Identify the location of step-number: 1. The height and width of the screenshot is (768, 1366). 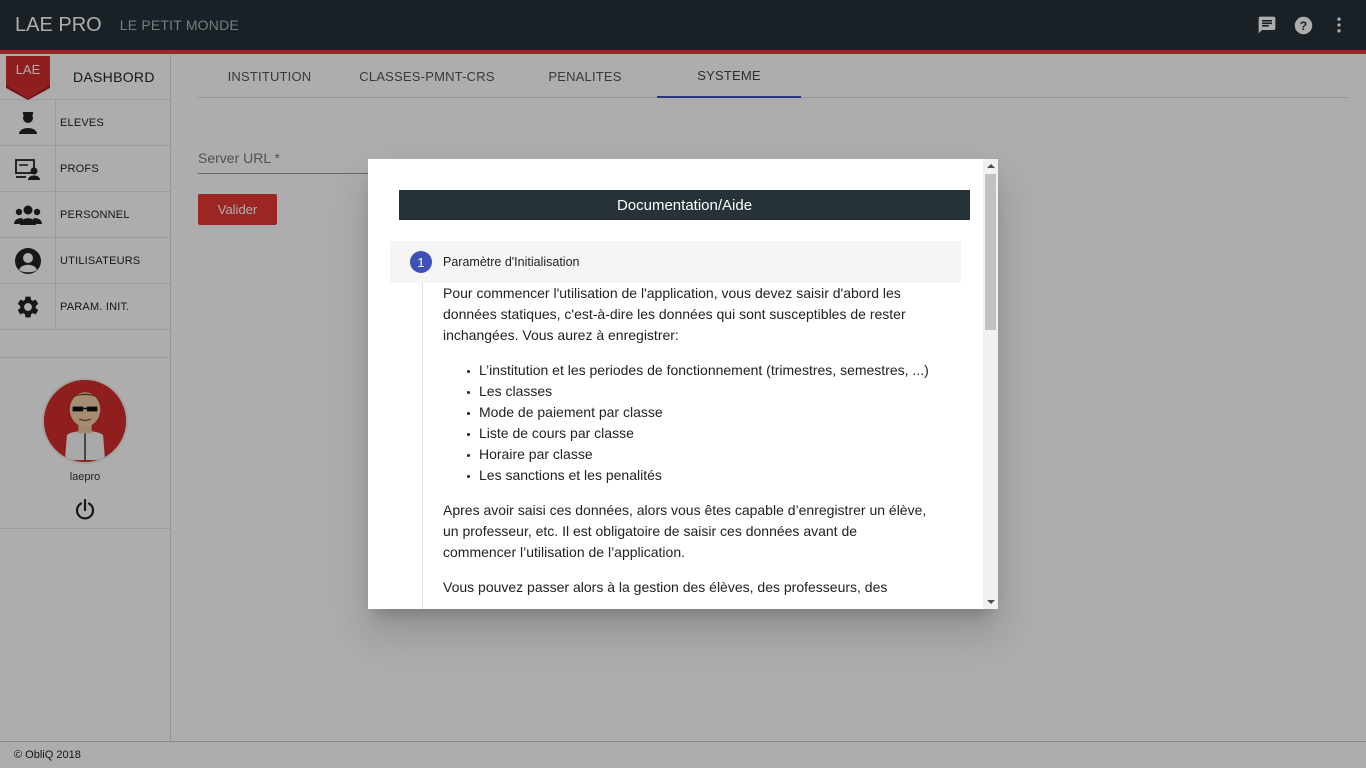
(421, 262).